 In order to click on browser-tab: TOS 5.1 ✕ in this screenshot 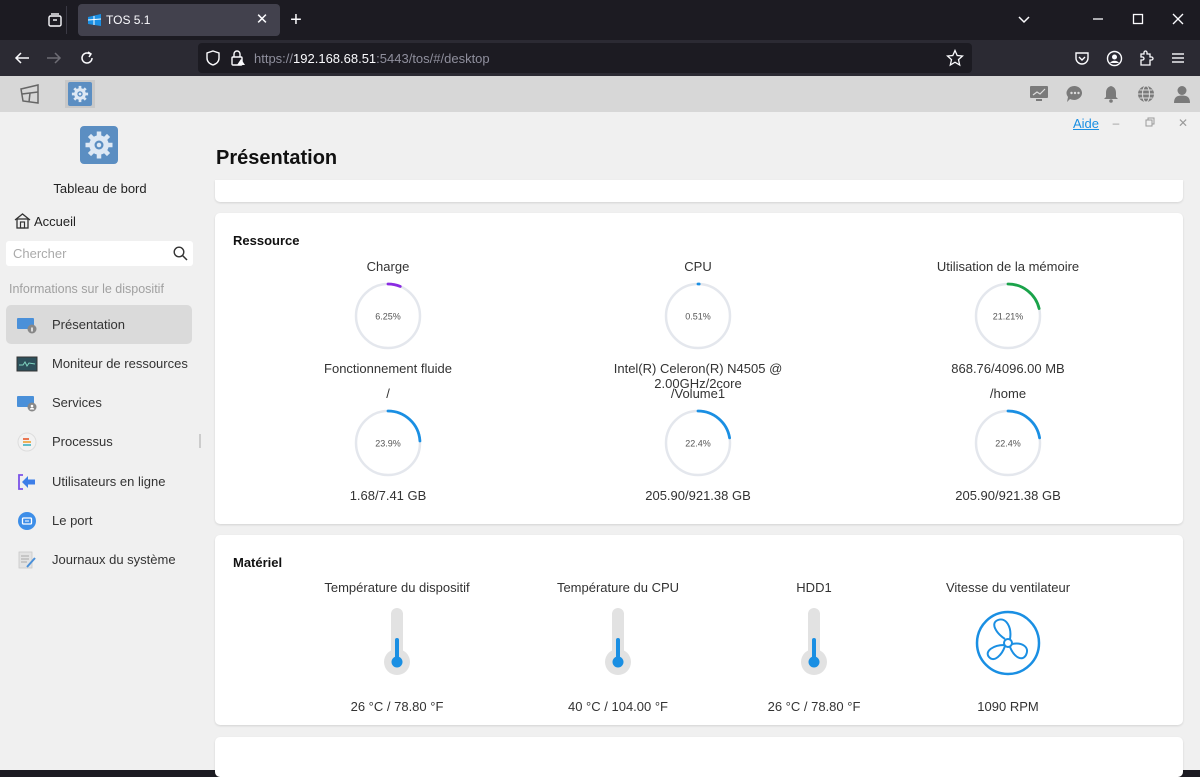, I will do `click(179, 20)`.